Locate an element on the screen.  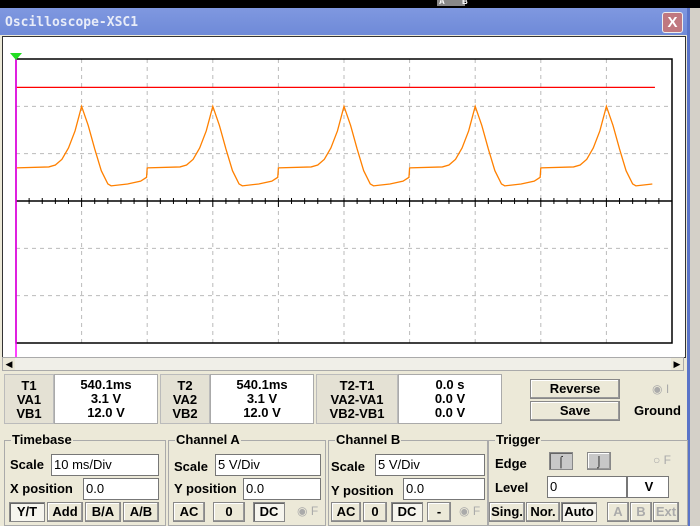
ground-radio: ◉ I is located at coordinates (660, 389).